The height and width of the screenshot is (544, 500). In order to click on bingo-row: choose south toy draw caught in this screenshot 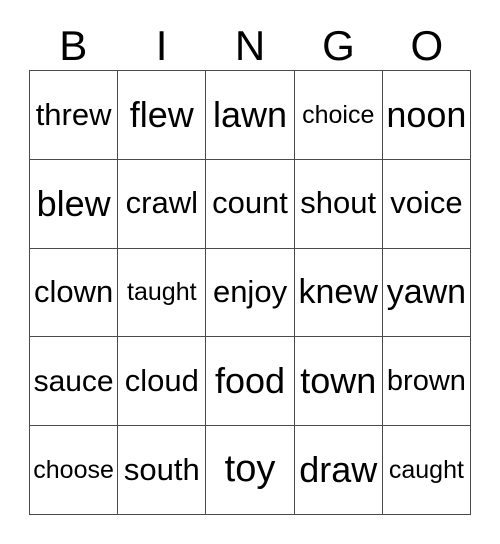, I will do `click(251, 470)`.